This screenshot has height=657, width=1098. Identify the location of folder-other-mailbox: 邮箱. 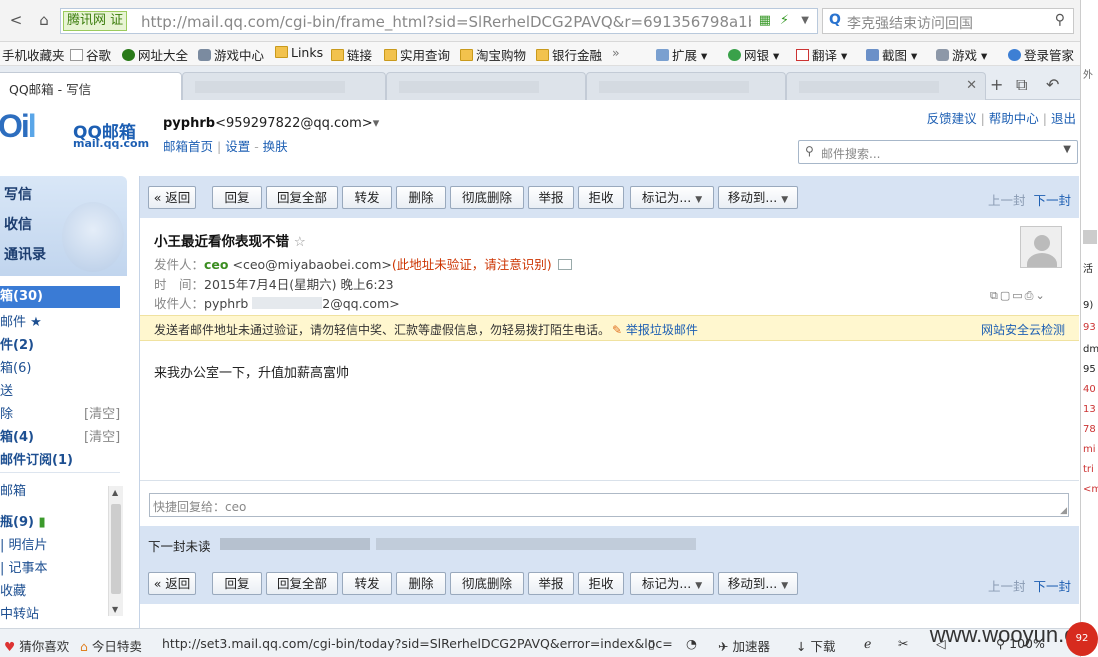
(13, 489).